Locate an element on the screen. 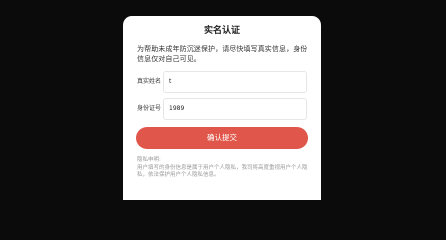  real-name-row: 真实姓名 t is located at coordinates (223, 82).